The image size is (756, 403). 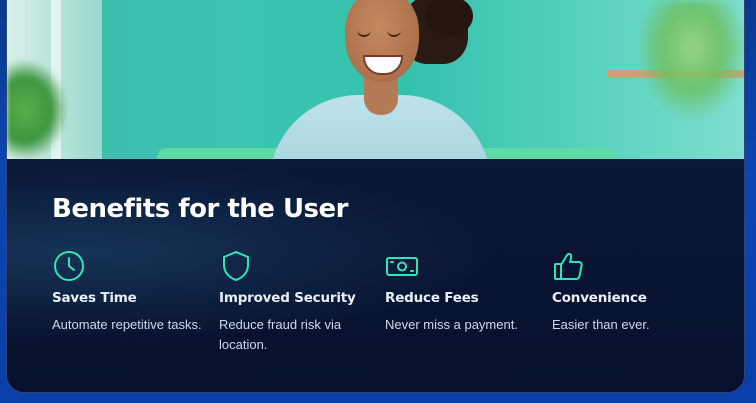 I want to click on benefit-description: Reduce fraud risk via location., so click(x=280, y=334).